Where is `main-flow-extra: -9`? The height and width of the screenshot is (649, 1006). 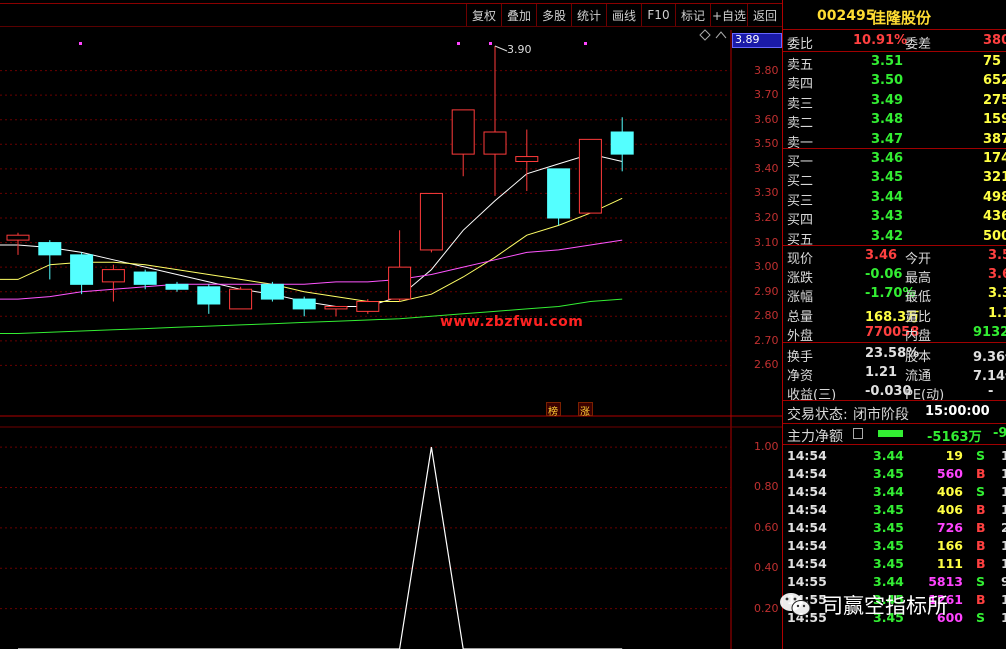 main-flow-extra: -9 is located at coordinates (999, 433).